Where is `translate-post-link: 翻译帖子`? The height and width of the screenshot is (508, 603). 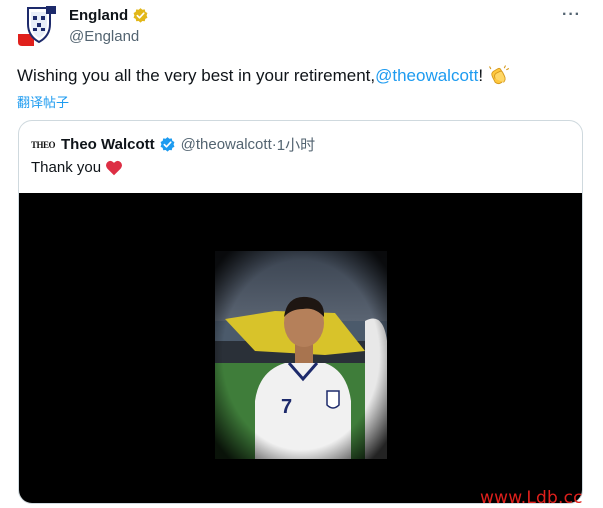
translate-post-link: 翻译帖子 is located at coordinates (43, 101).